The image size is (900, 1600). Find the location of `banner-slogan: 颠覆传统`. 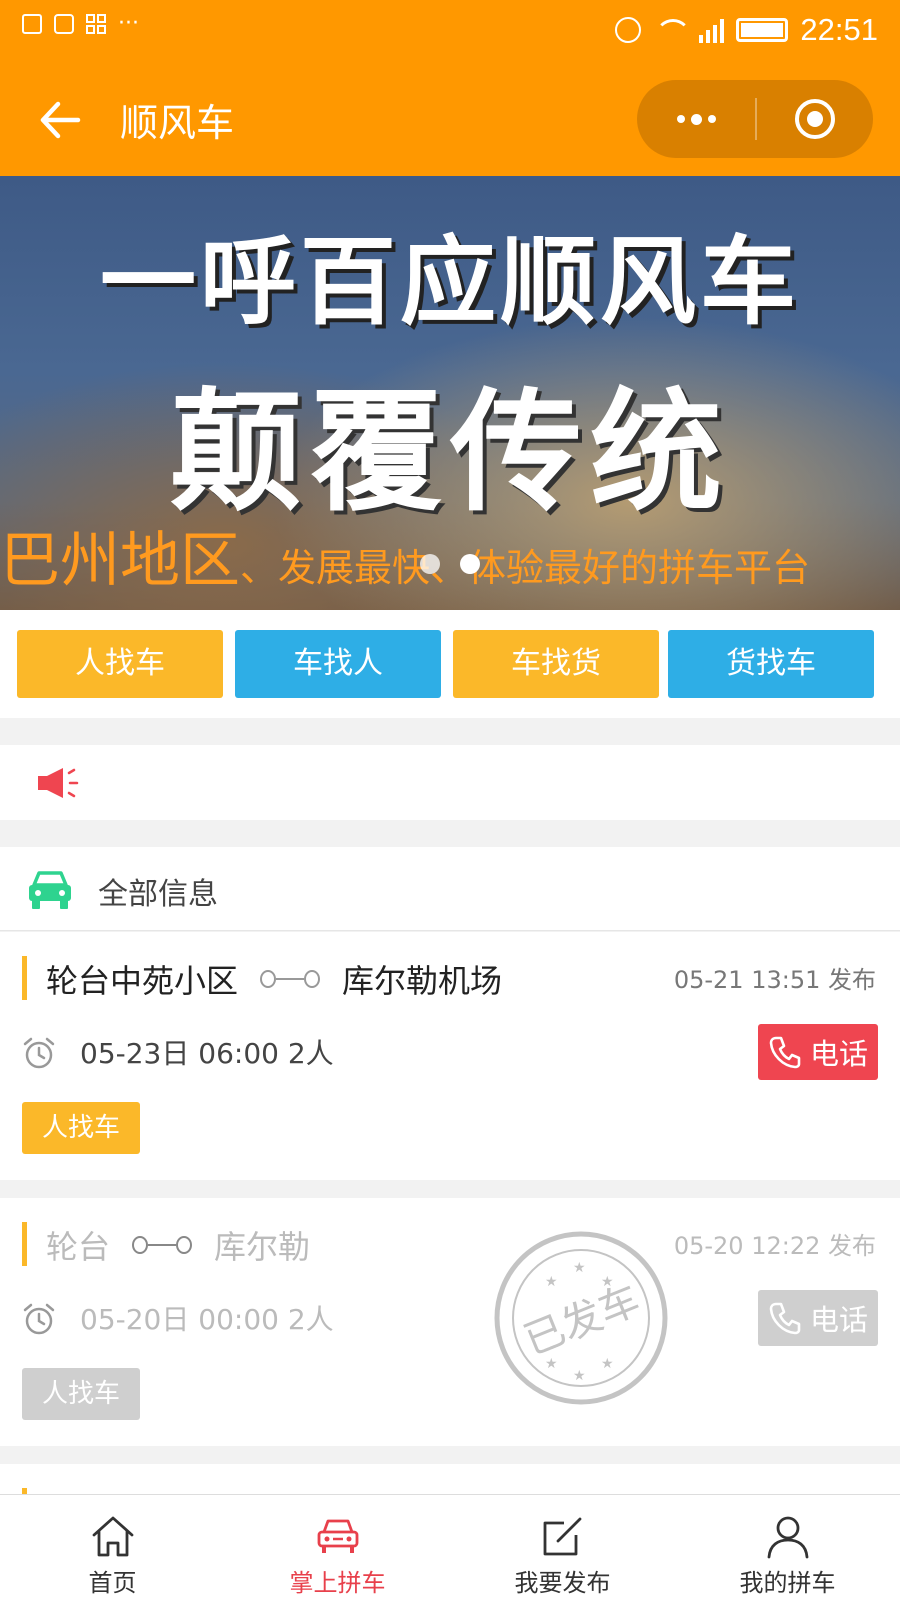

banner-slogan: 颠覆传统 is located at coordinates (450, 453).